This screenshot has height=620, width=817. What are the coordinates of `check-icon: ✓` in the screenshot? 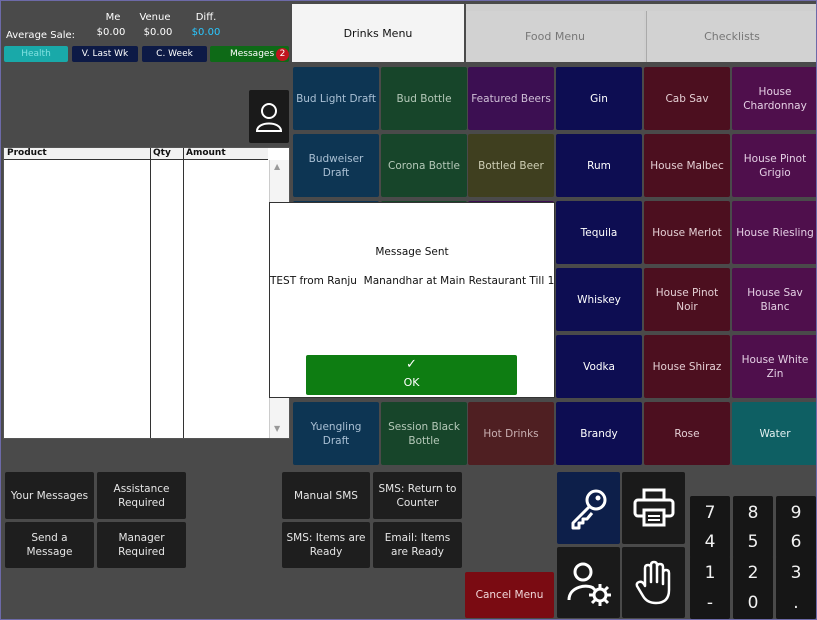 It's located at (411, 364).